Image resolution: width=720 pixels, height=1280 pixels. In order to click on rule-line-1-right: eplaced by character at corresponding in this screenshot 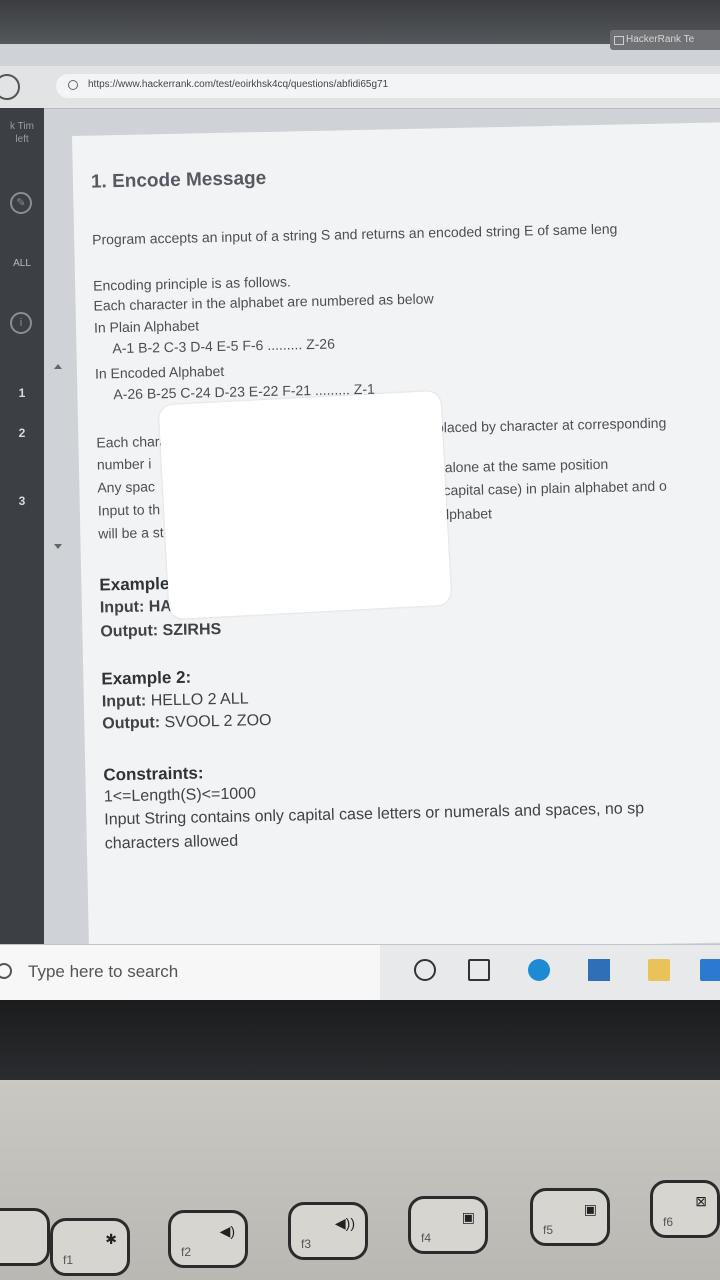, I will do `click(547, 425)`.